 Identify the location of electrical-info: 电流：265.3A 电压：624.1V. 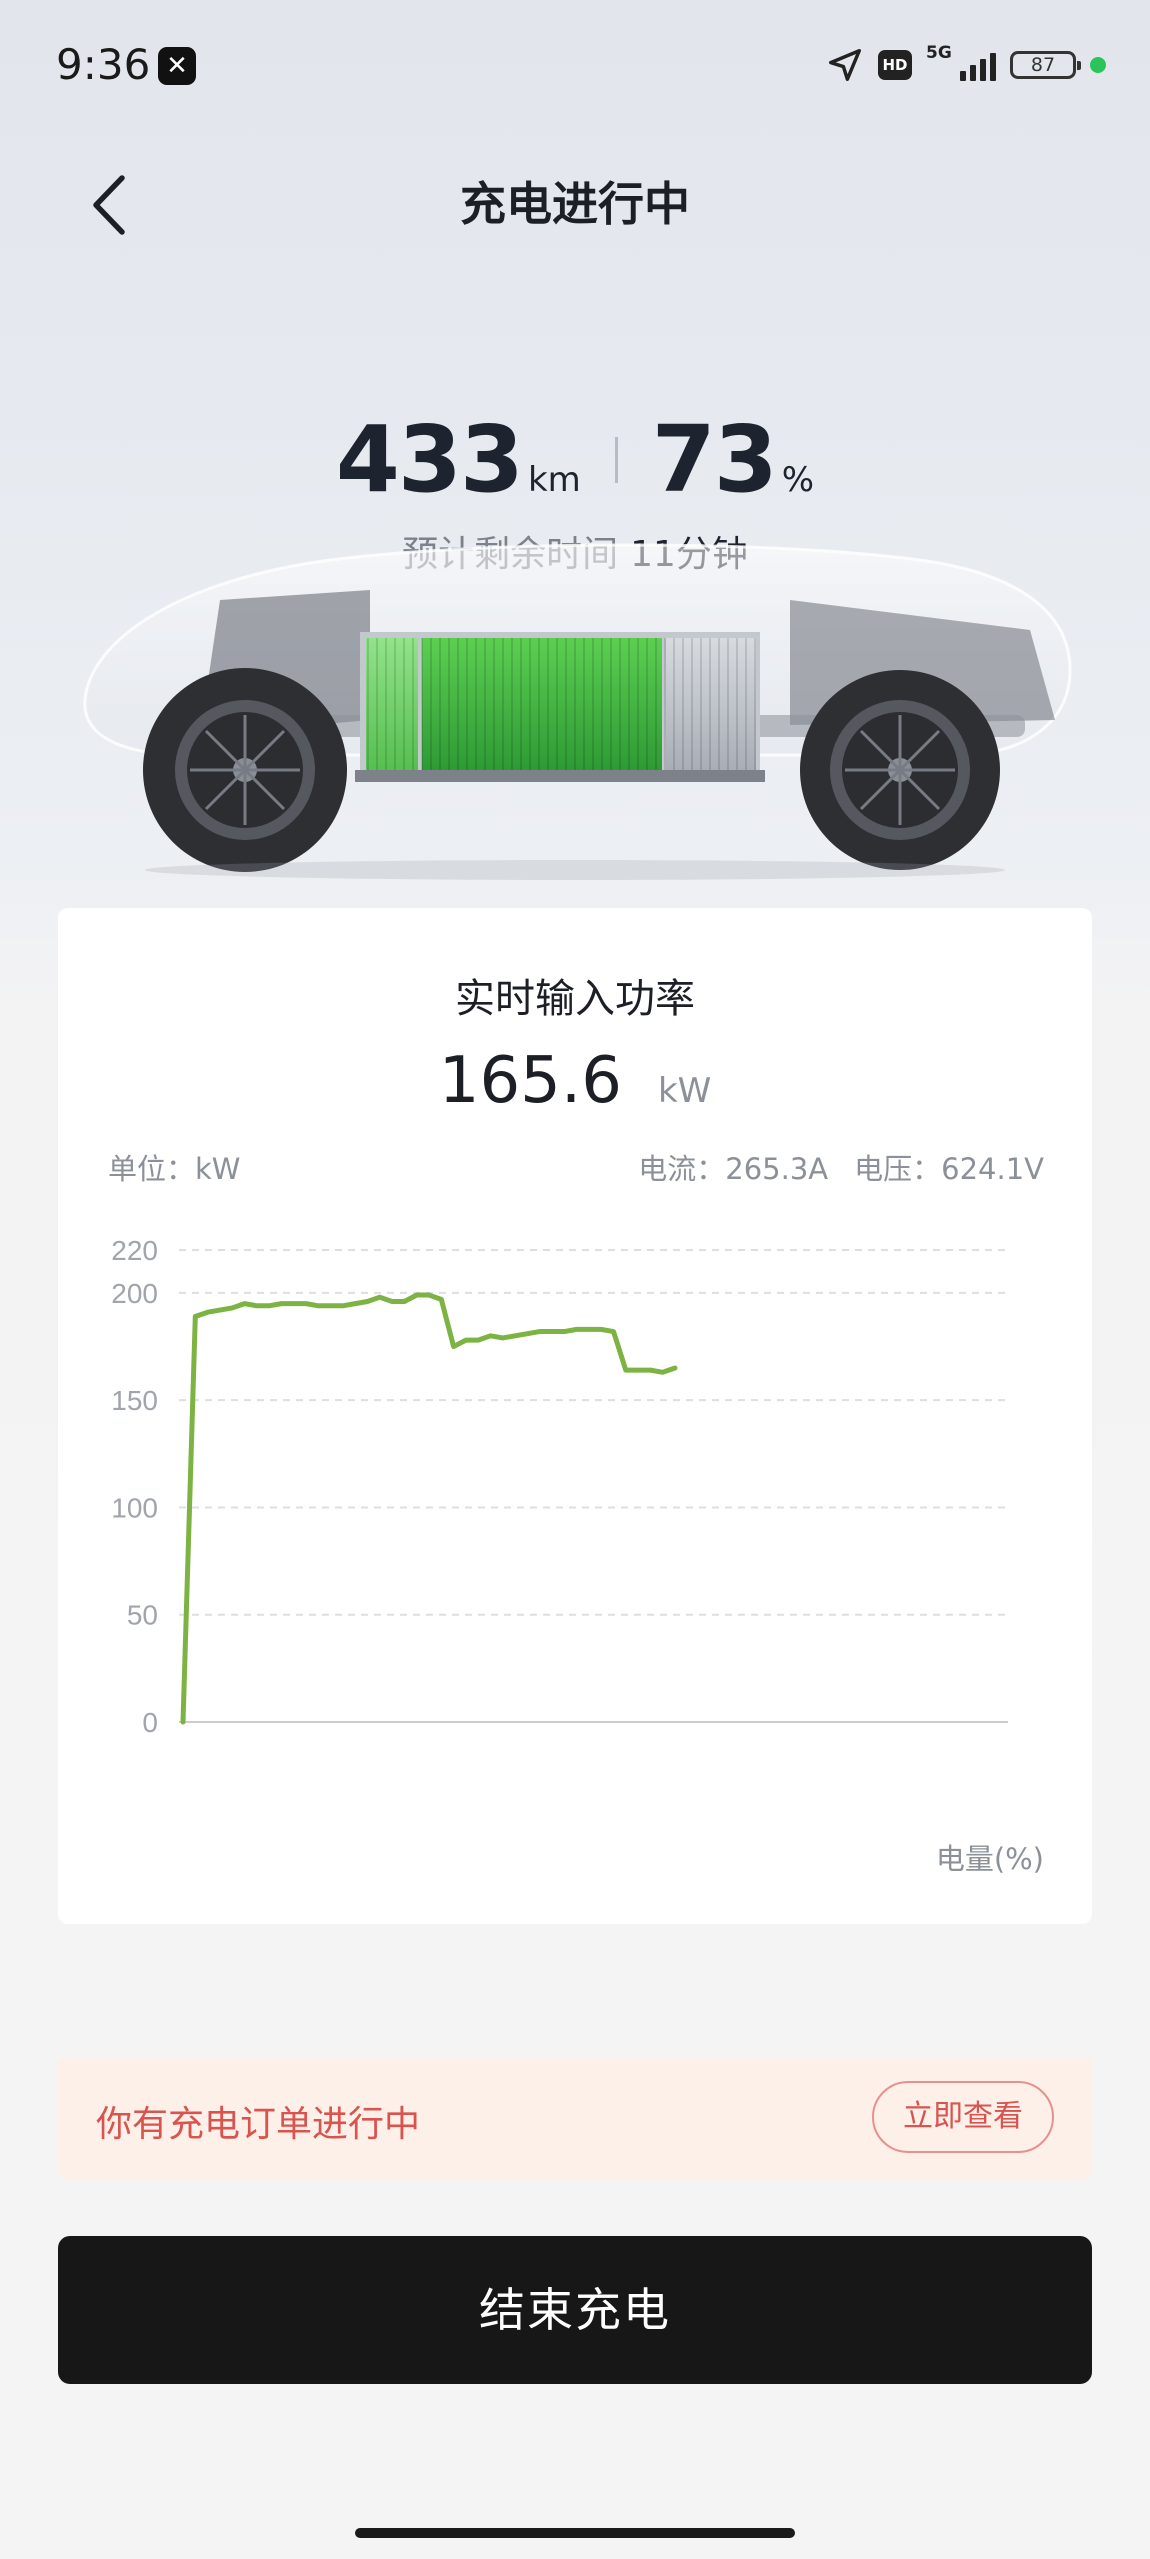
(841, 1167).